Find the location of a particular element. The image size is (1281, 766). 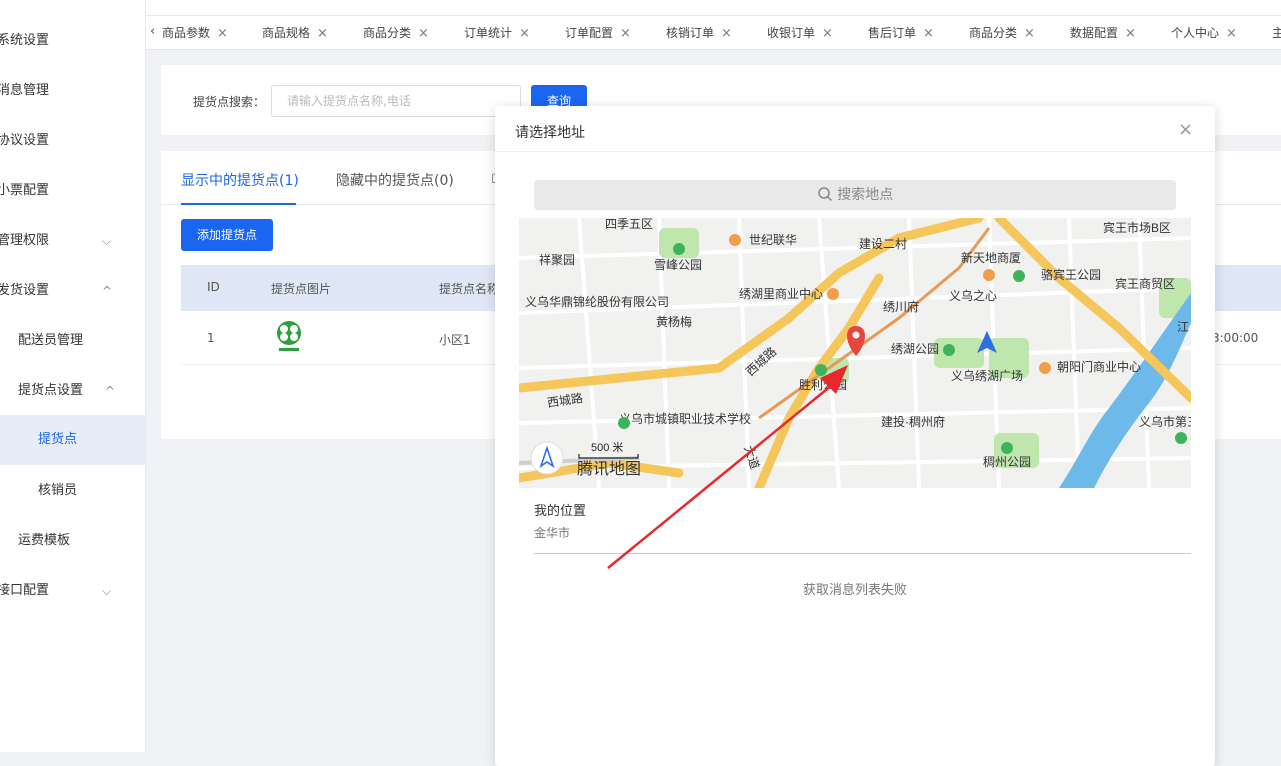

map-label: 稠州公园 is located at coordinates (1007, 462).